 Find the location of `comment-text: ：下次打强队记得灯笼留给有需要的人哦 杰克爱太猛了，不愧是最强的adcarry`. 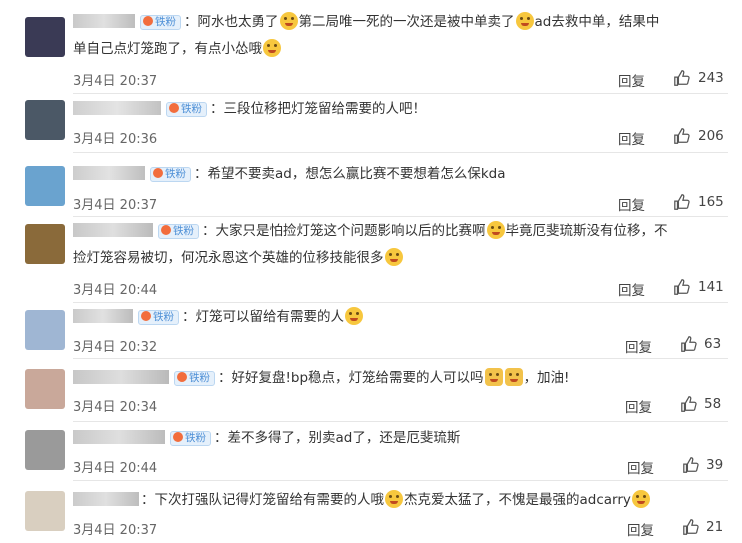

comment-text: ：下次打强队记得灯笼留给有需要的人哦 杰克爱太猛了，不愧是最强的adcarry is located at coordinates (398, 500).